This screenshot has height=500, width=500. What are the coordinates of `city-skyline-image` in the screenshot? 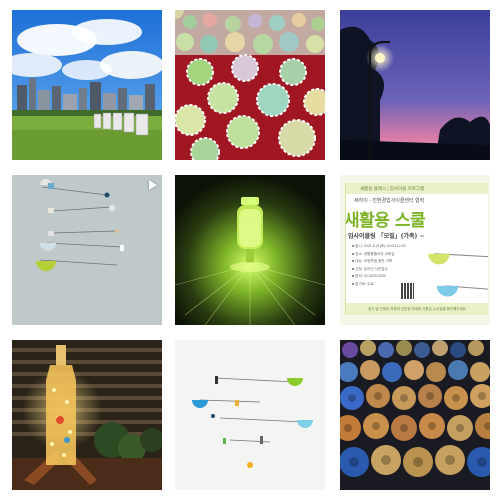 It's located at (87, 85).